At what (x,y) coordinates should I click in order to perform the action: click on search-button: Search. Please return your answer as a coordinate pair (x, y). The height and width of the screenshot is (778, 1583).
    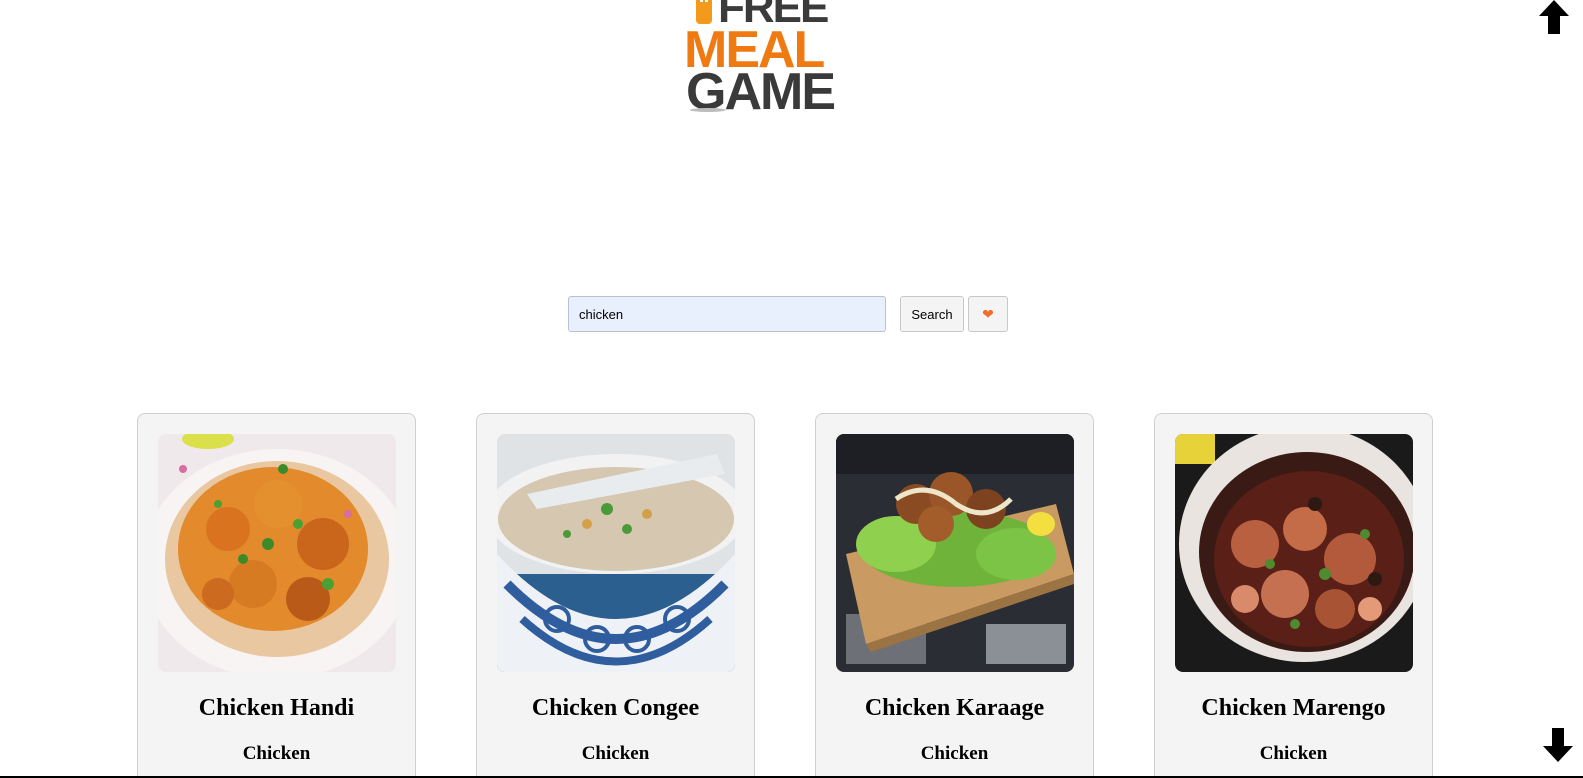
    Looking at the image, I should click on (932, 314).